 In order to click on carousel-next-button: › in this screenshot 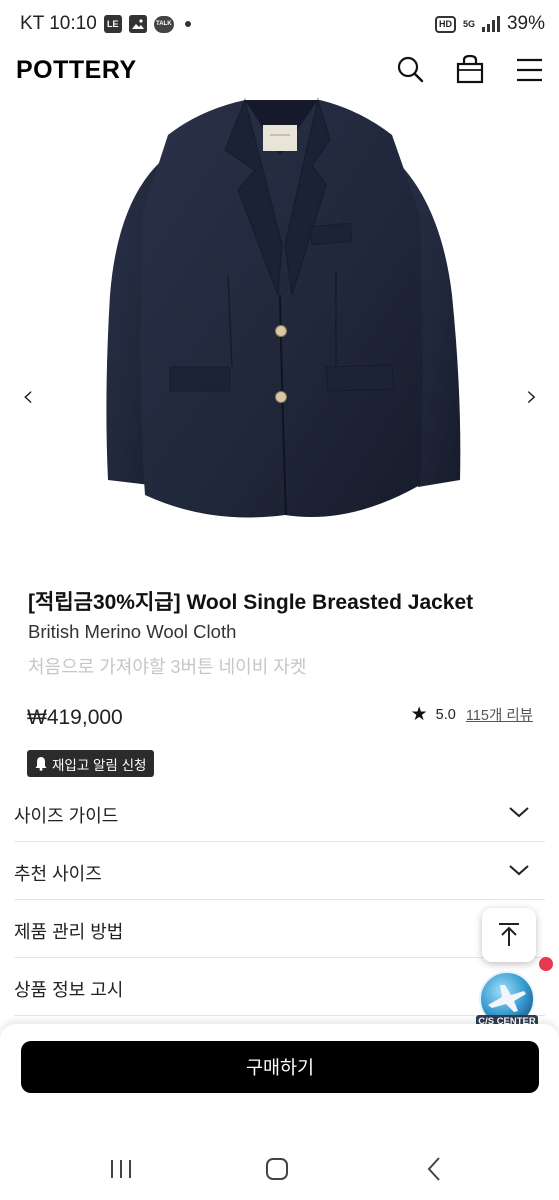, I will do `click(532, 397)`.